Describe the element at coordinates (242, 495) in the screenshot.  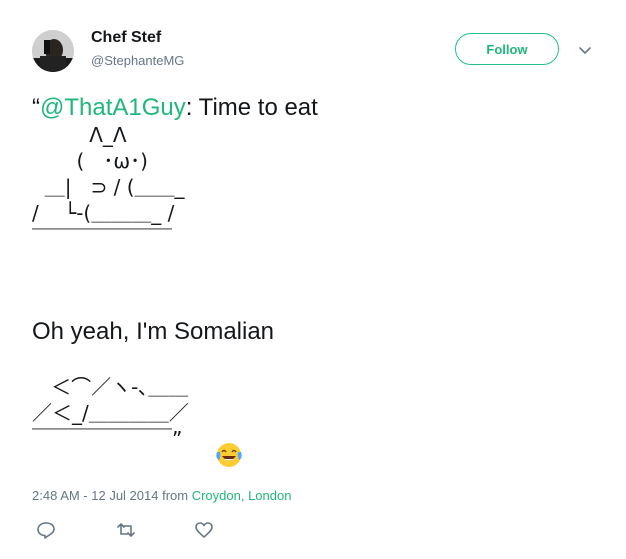
I see `location-link: Croydon, London` at that location.